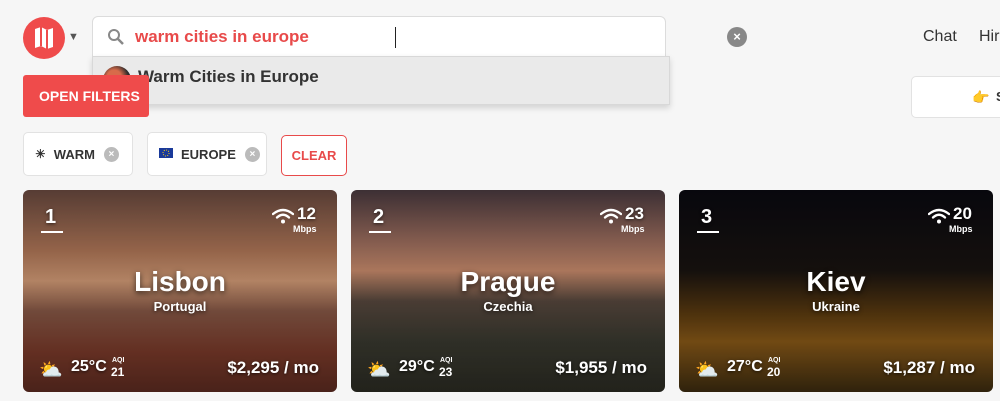  Describe the element at coordinates (955, 97) in the screenshot. I see `sort-button: 👉 S` at that location.